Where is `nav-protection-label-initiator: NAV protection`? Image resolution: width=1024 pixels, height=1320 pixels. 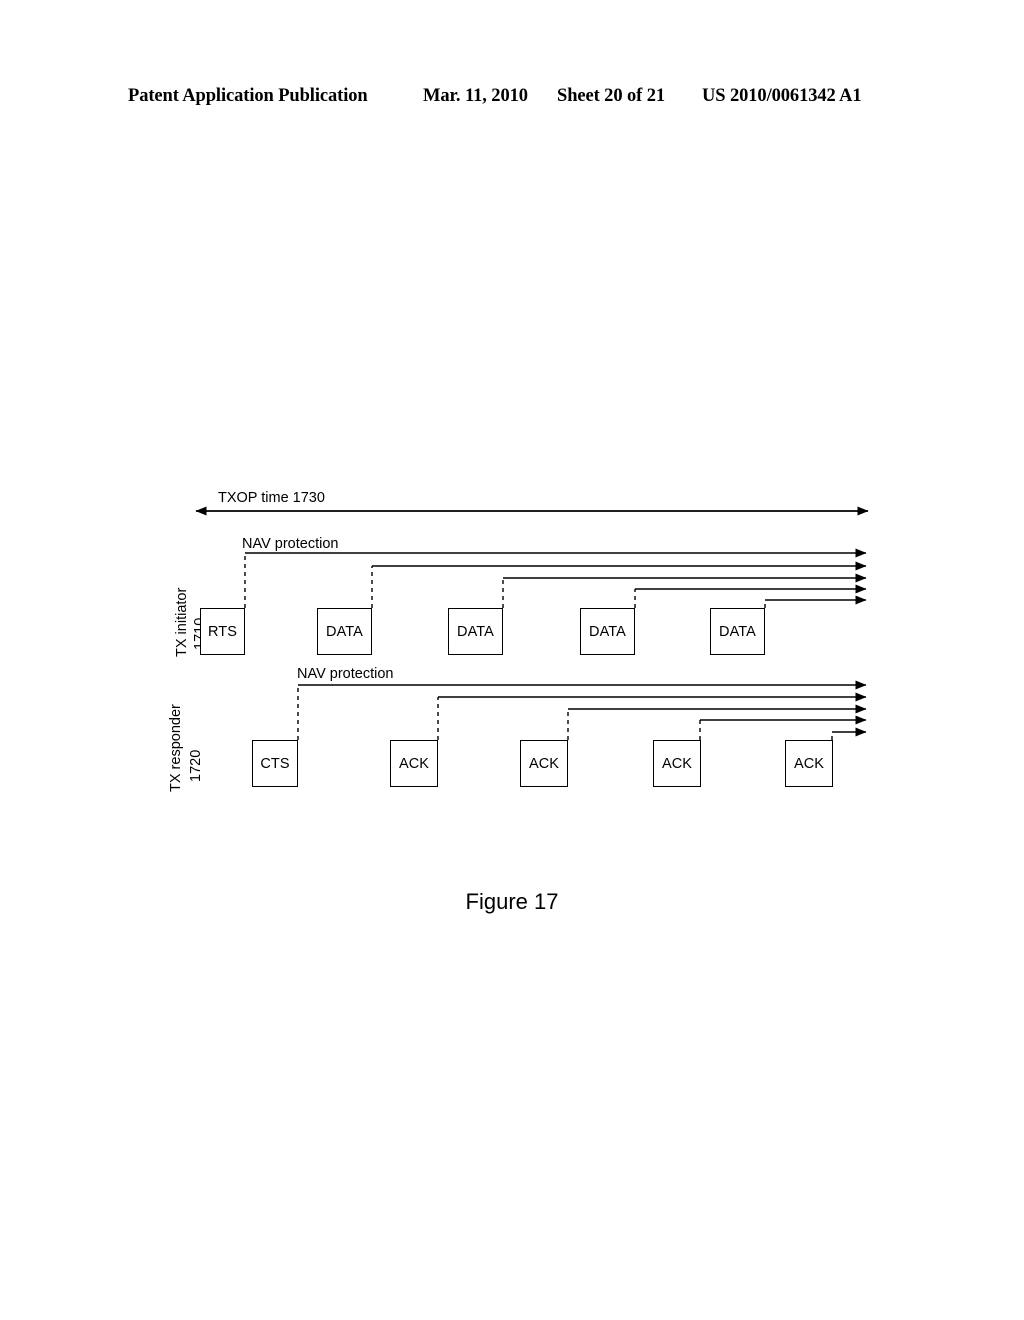
nav-protection-label-initiator: NAV protection is located at coordinates (290, 544).